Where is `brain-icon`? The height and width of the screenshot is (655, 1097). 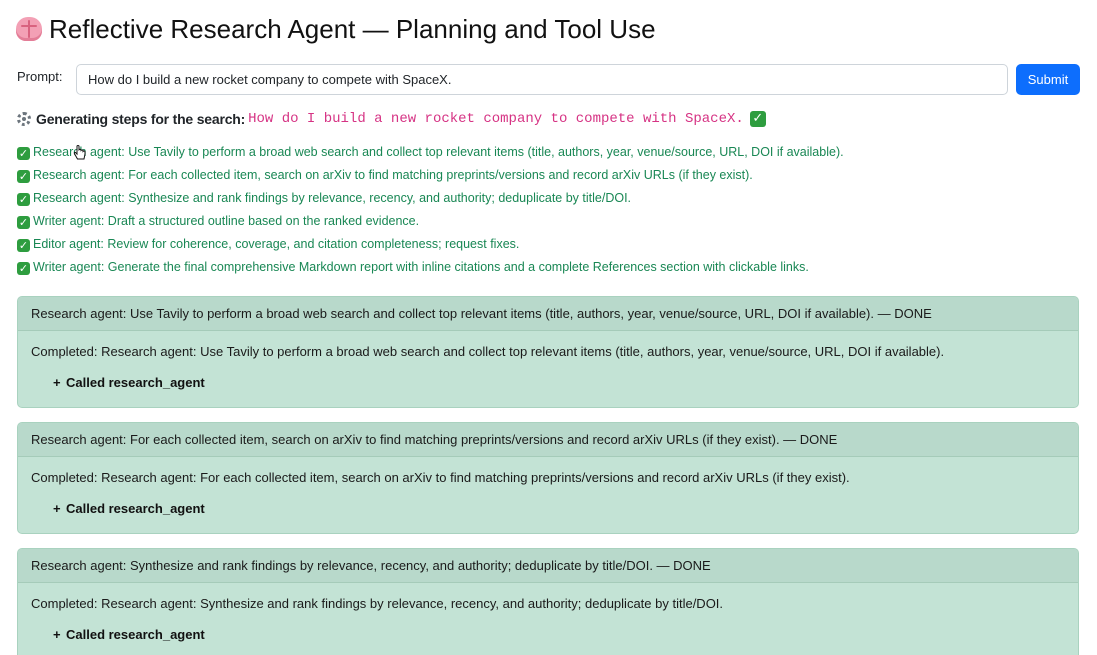
brain-icon is located at coordinates (29, 29).